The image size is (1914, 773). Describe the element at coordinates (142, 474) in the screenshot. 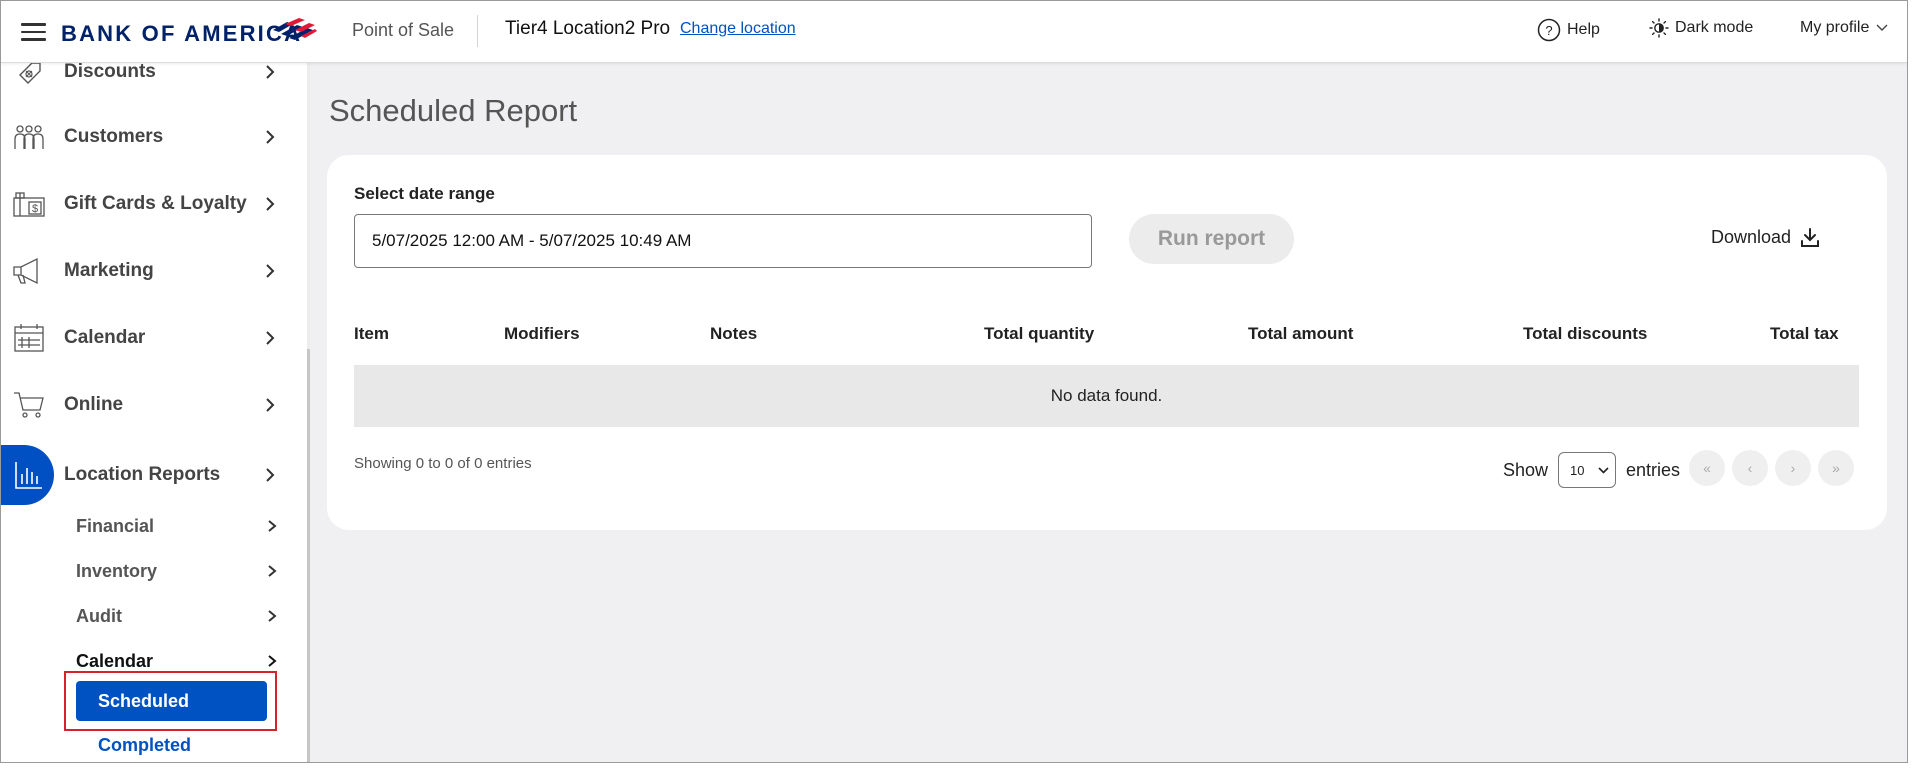

I see `sidebar-item-label: Location Reports` at that location.